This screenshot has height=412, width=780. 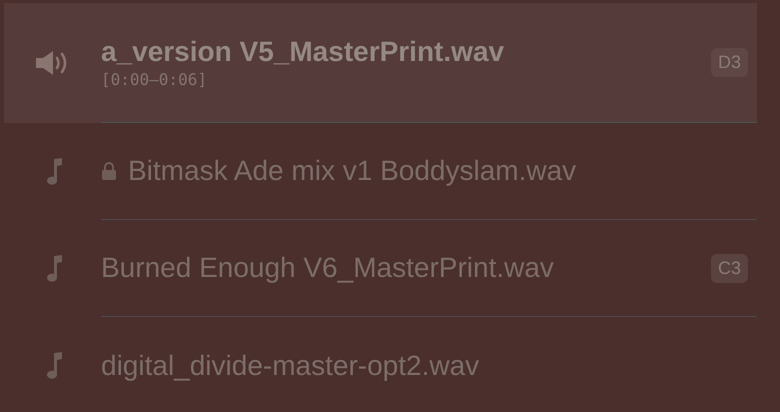 What do you see at coordinates (353, 171) in the screenshot?
I see `track-title: Bitmask Ade mix v1 Boddyslam.wav` at bounding box center [353, 171].